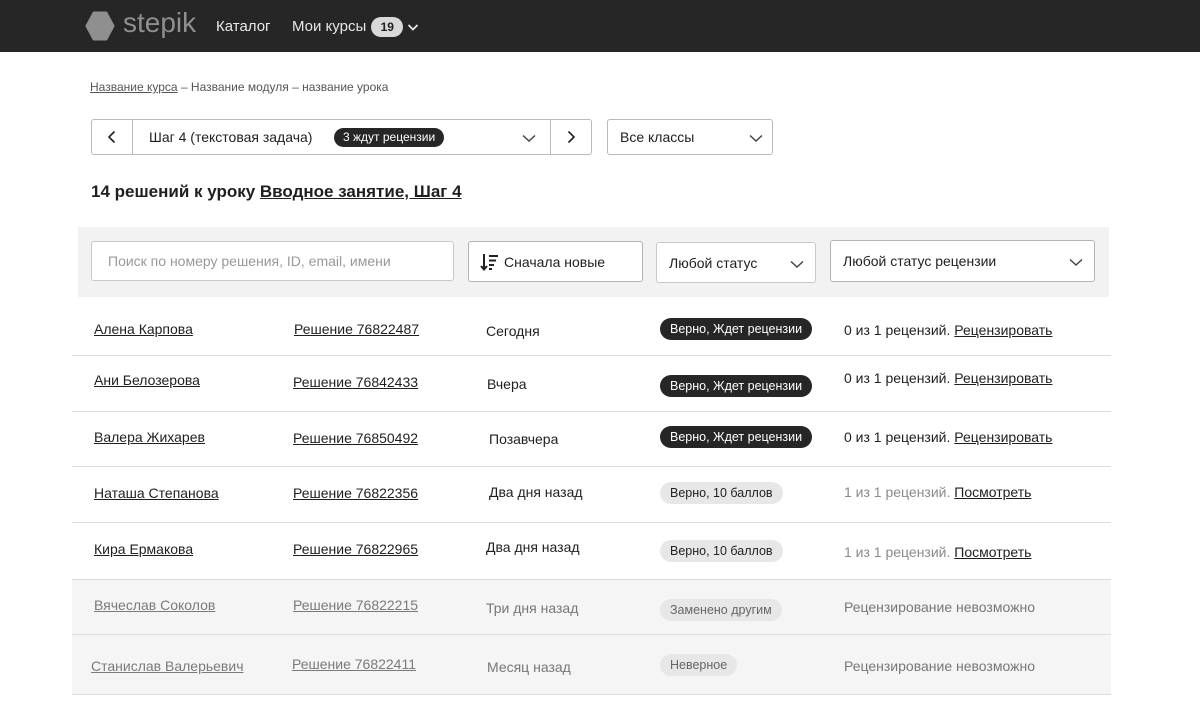 This screenshot has height=725, width=1200. I want to click on student-name-link: Алена Карпова, so click(143, 329).